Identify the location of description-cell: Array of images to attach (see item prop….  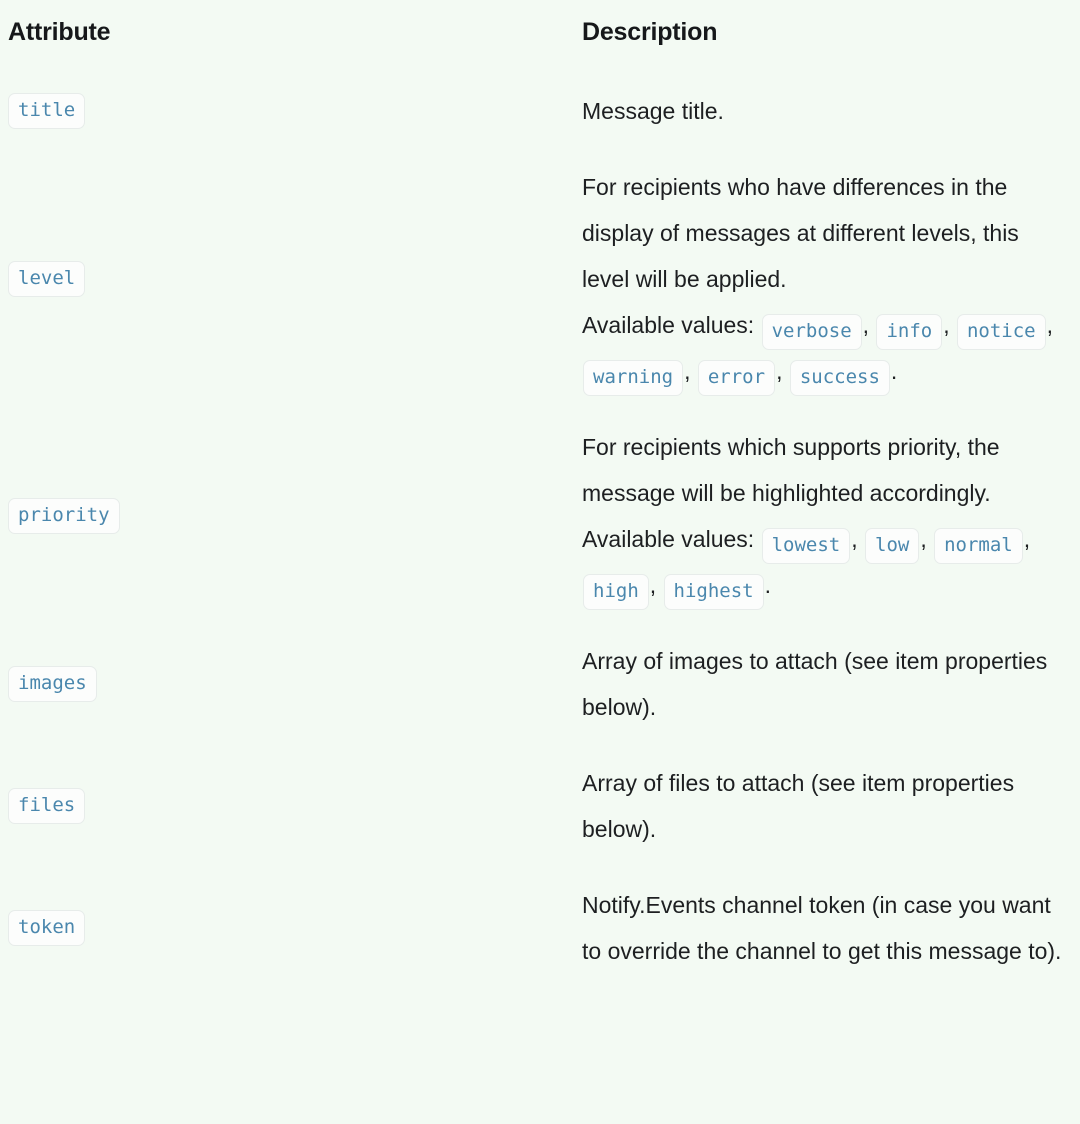
(820, 684).